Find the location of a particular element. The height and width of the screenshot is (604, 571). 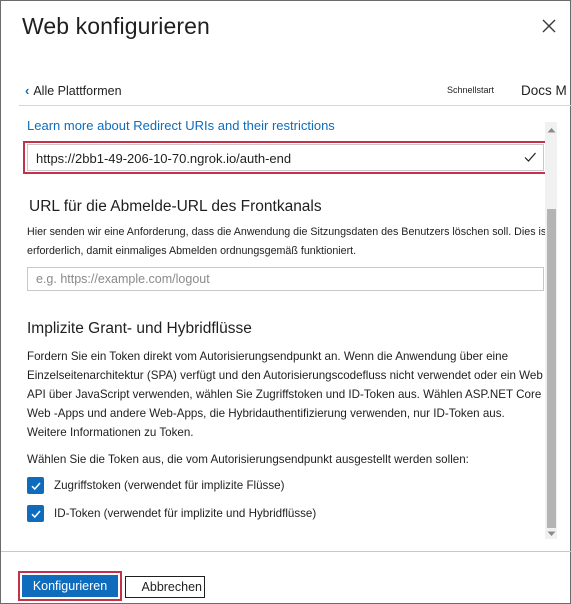

panel-title: Web konfigurieren is located at coordinates (116, 26).